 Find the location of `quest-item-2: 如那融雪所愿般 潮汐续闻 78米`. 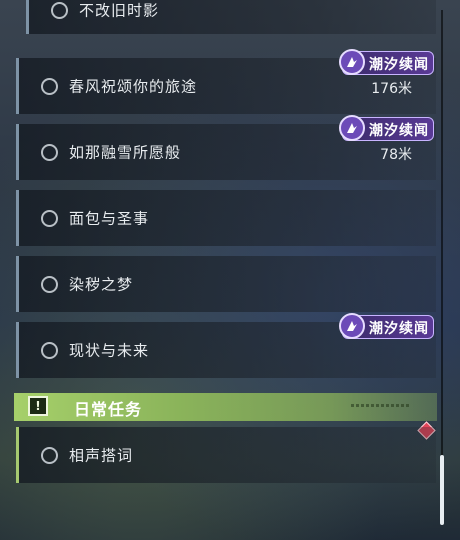

quest-item-2: 如那融雪所愿般 潮汐续闻 78米 is located at coordinates (226, 147).